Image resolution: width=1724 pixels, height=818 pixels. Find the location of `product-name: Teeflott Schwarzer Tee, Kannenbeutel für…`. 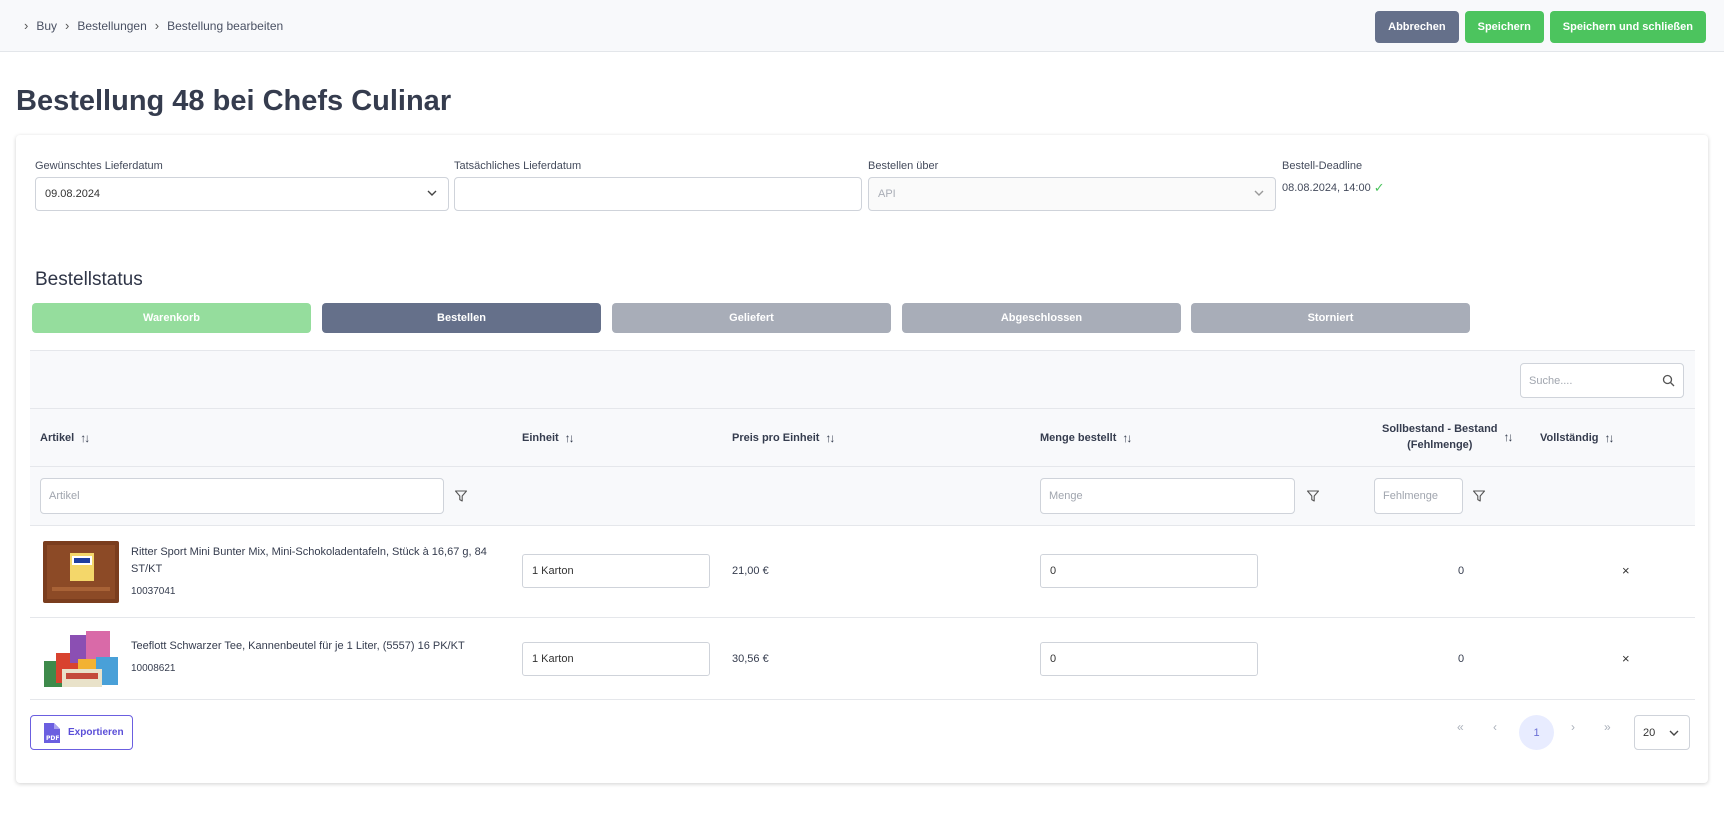

product-name: Teeflott Schwarzer Tee, Kannenbeutel für… is located at coordinates (298, 646).